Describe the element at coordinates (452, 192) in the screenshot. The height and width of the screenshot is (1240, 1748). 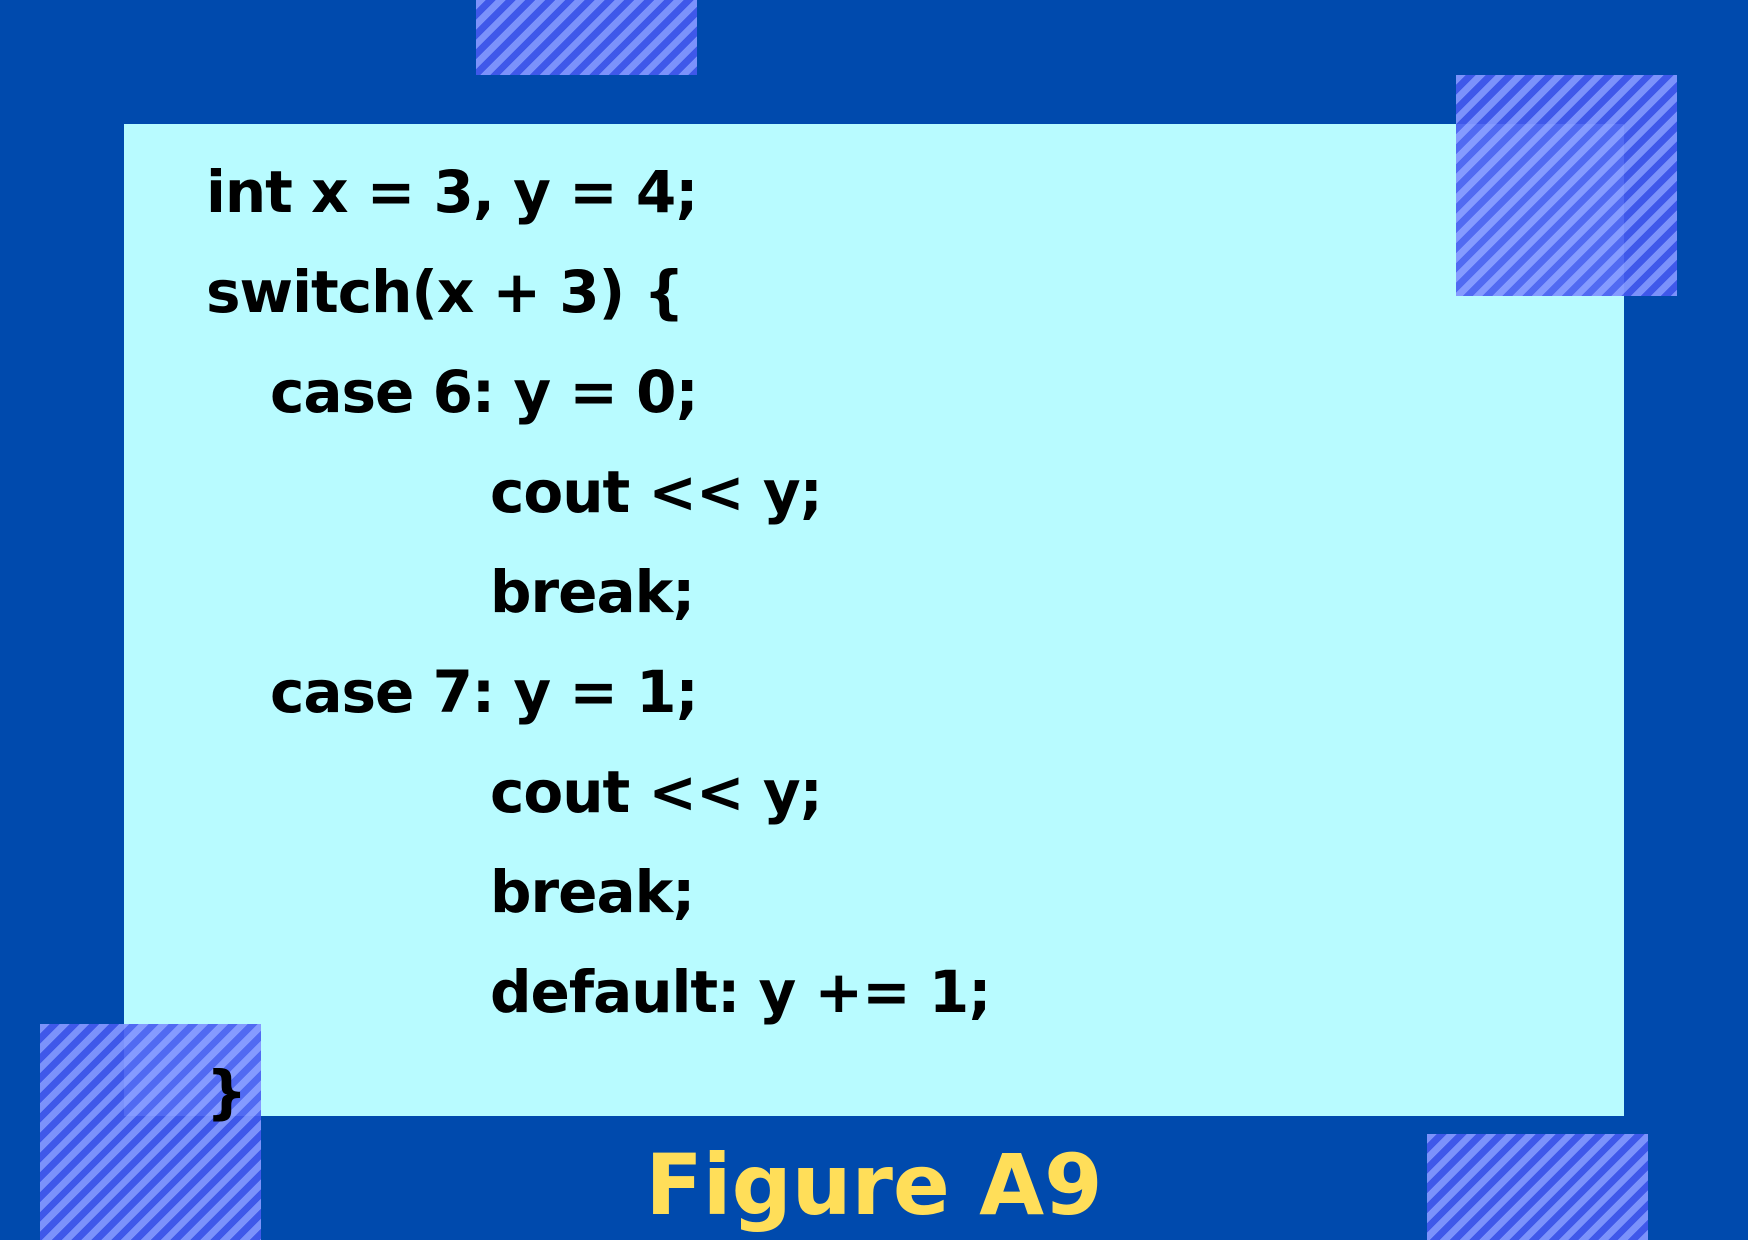
I see `code-line: int x = 3, y = 4;` at that location.